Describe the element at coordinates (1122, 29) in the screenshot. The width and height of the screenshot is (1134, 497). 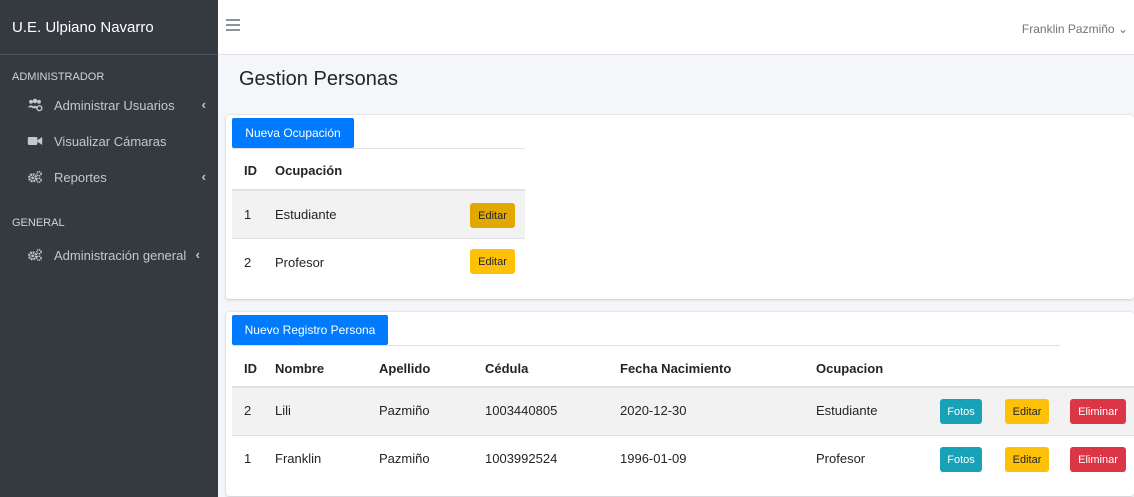
I see `chevron-down-icon: ⌄` at that location.